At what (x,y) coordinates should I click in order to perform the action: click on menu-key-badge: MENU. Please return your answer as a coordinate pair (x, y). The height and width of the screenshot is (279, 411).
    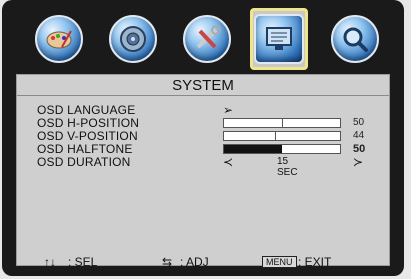
    Looking at the image, I should click on (279, 262).